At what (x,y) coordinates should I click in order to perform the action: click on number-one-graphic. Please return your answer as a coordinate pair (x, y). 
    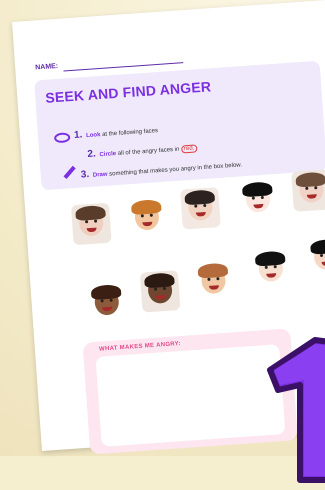
    Looking at the image, I should click on (296, 410).